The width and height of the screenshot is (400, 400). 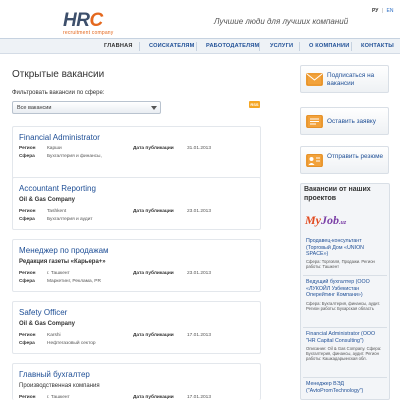 What do you see at coordinates (375, 11) in the screenshot?
I see `lang-ru: РУ` at bounding box center [375, 11].